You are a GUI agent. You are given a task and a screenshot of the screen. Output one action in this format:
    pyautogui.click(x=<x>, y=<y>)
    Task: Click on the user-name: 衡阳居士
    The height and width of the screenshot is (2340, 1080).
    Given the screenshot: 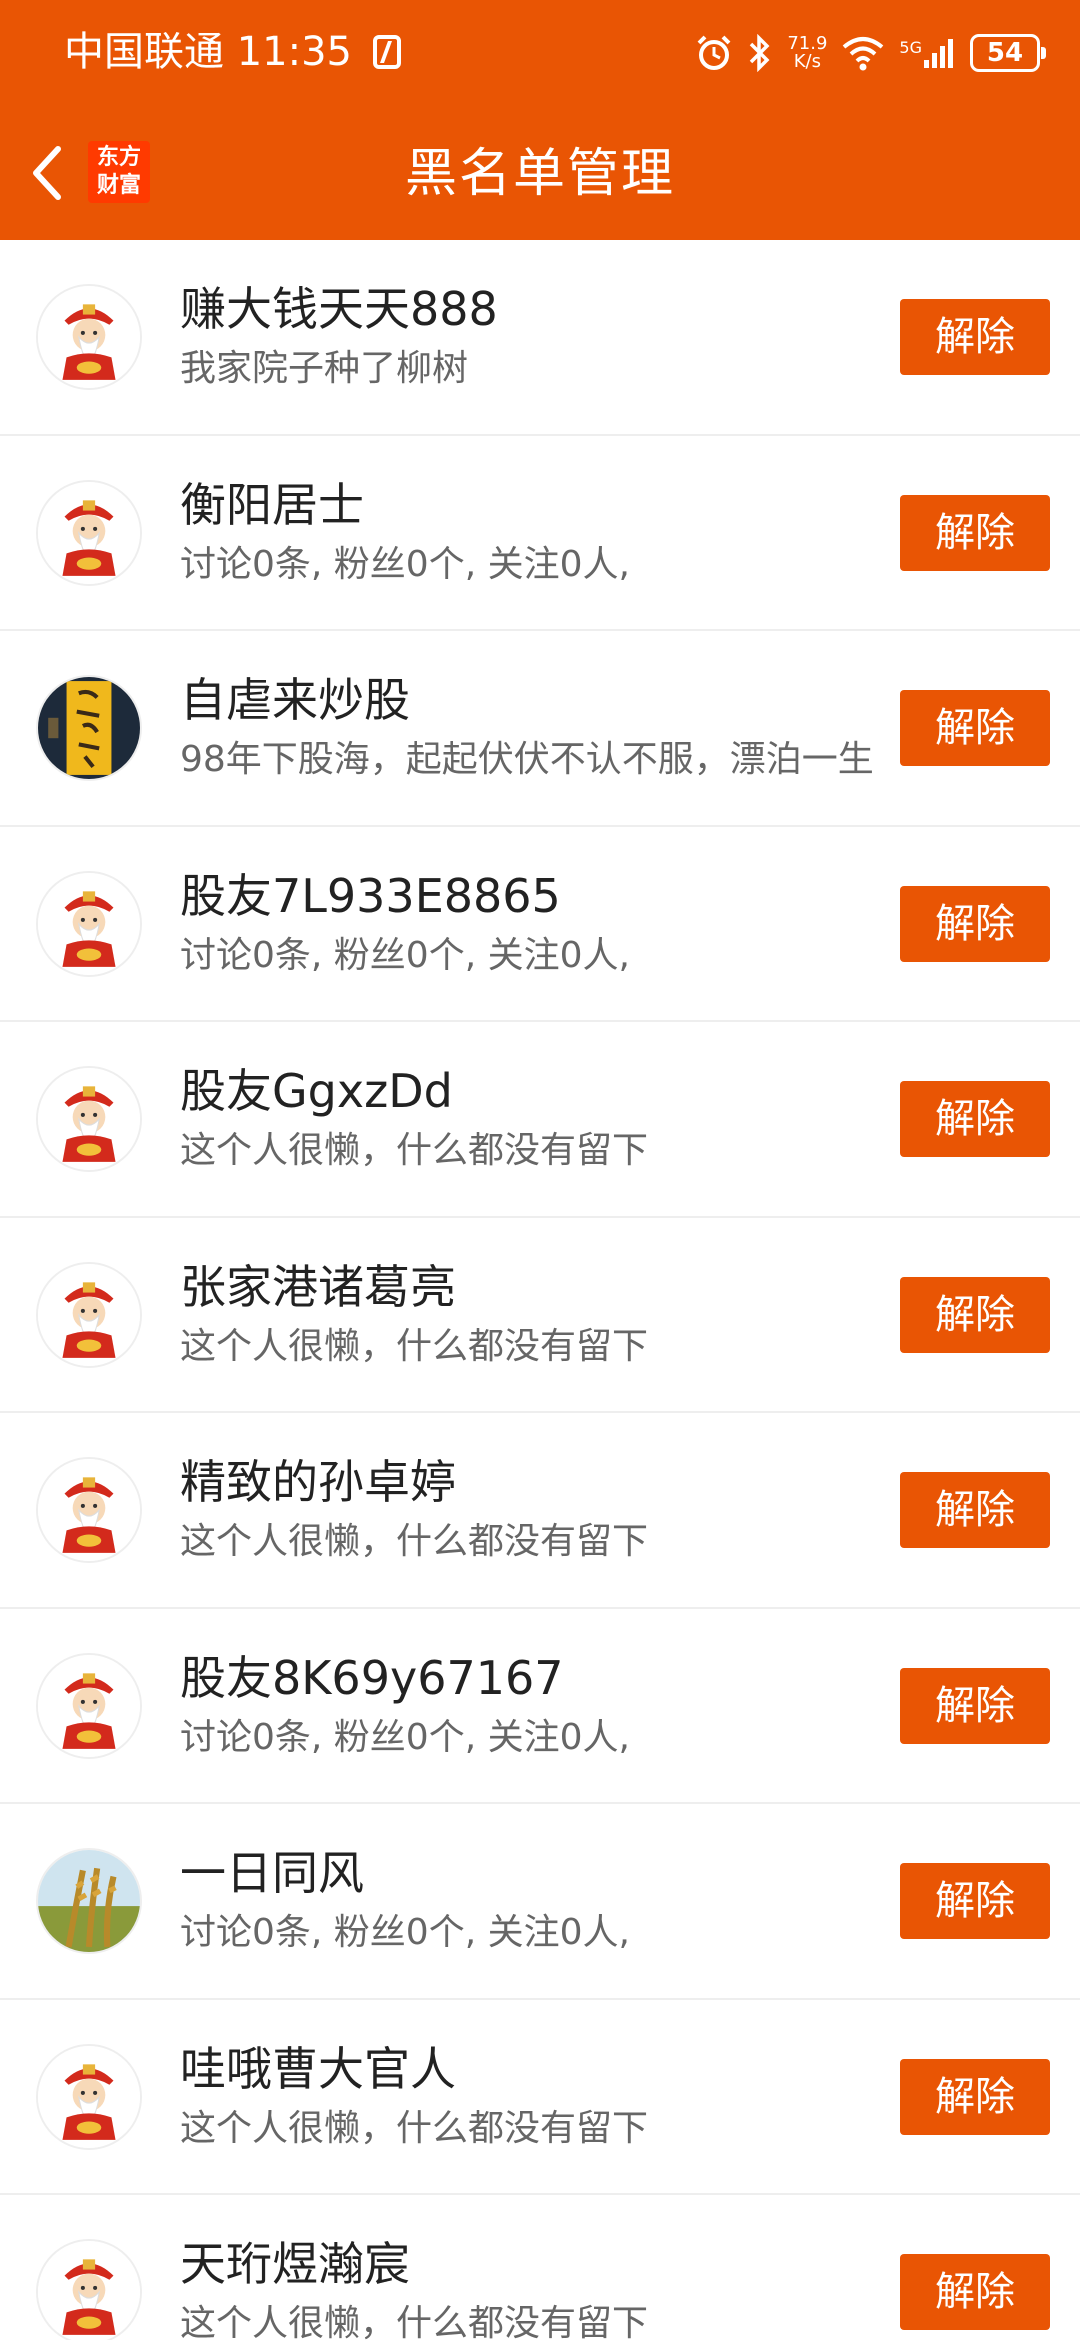 What is the action you would take?
    pyautogui.click(x=272, y=504)
    